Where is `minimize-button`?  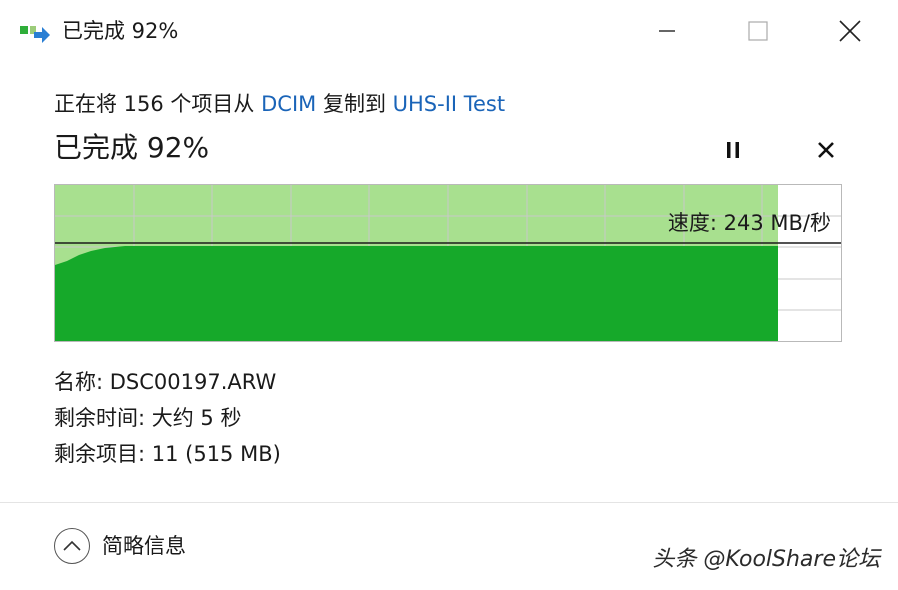 minimize-button is located at coordinates (667, 31).